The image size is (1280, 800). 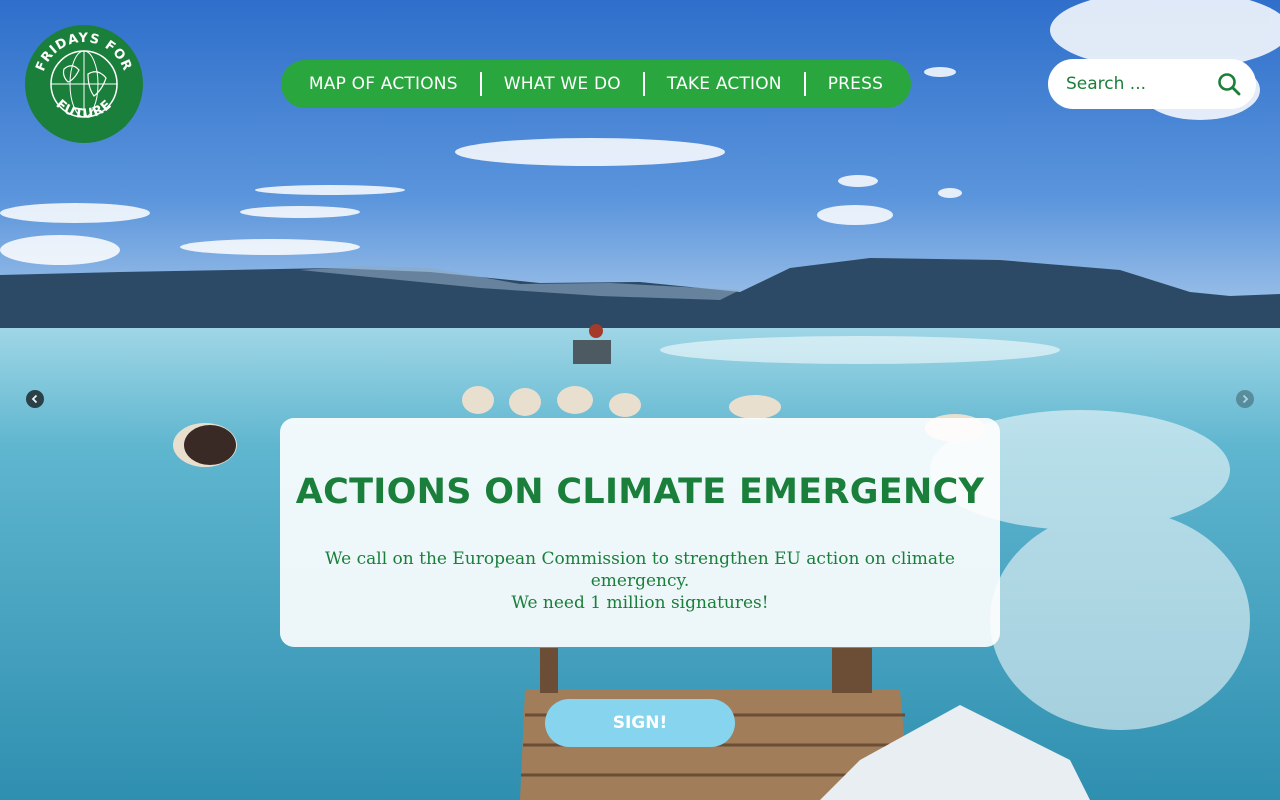 What do you see at coordinates (640, 723) in the screenshot?
I see `sign-button: SIGN!` at bounding box center [640, 723].